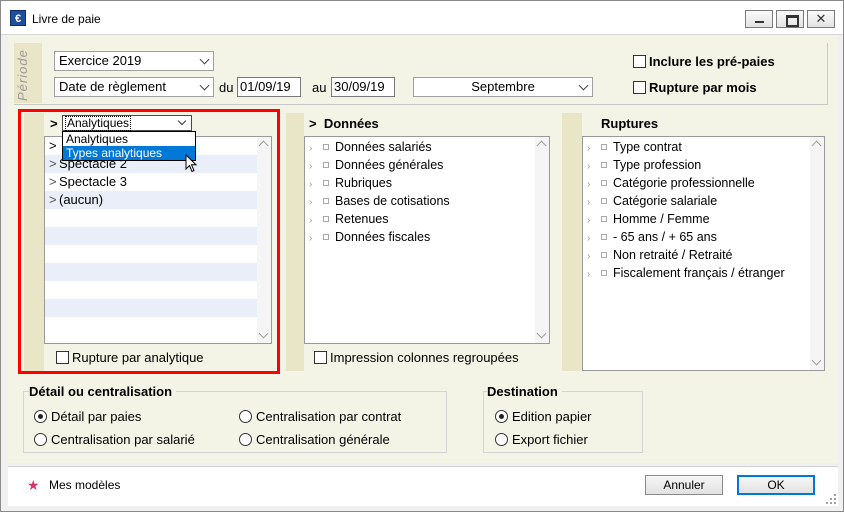 This screenshot has width=844, height=512. Describe the element at coordinates (630, 123) in the screenshot. I see `ruptures-title: Ruptures` at that location.